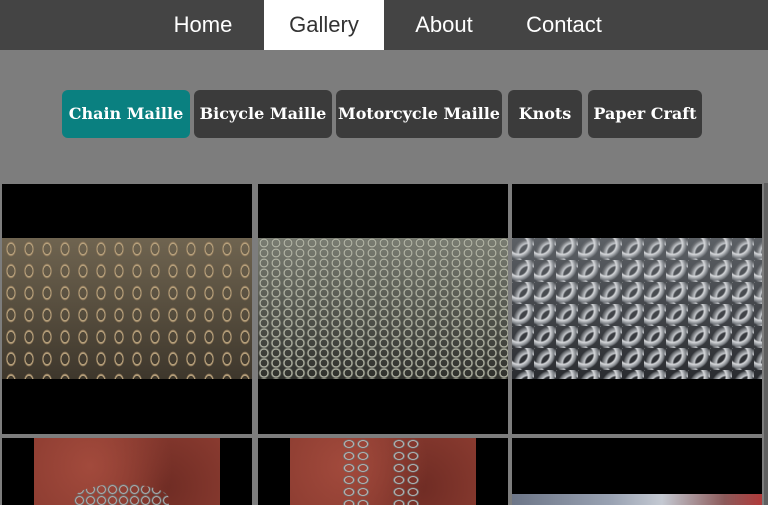 The width and height of the screenshot is (768, 505). What do you see at coordinates (419, 114) in the screenshot?
I see `filter-motorcycle-maille-button: Motorcycle Maille` at bounding box center [419, 114].